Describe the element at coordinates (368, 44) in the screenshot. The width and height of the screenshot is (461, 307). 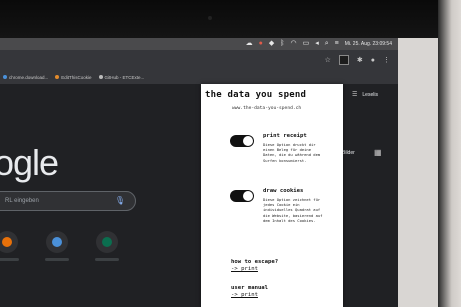
I see `menubar-clock: Mi. 25. Aug. 23:09:54` at that location.